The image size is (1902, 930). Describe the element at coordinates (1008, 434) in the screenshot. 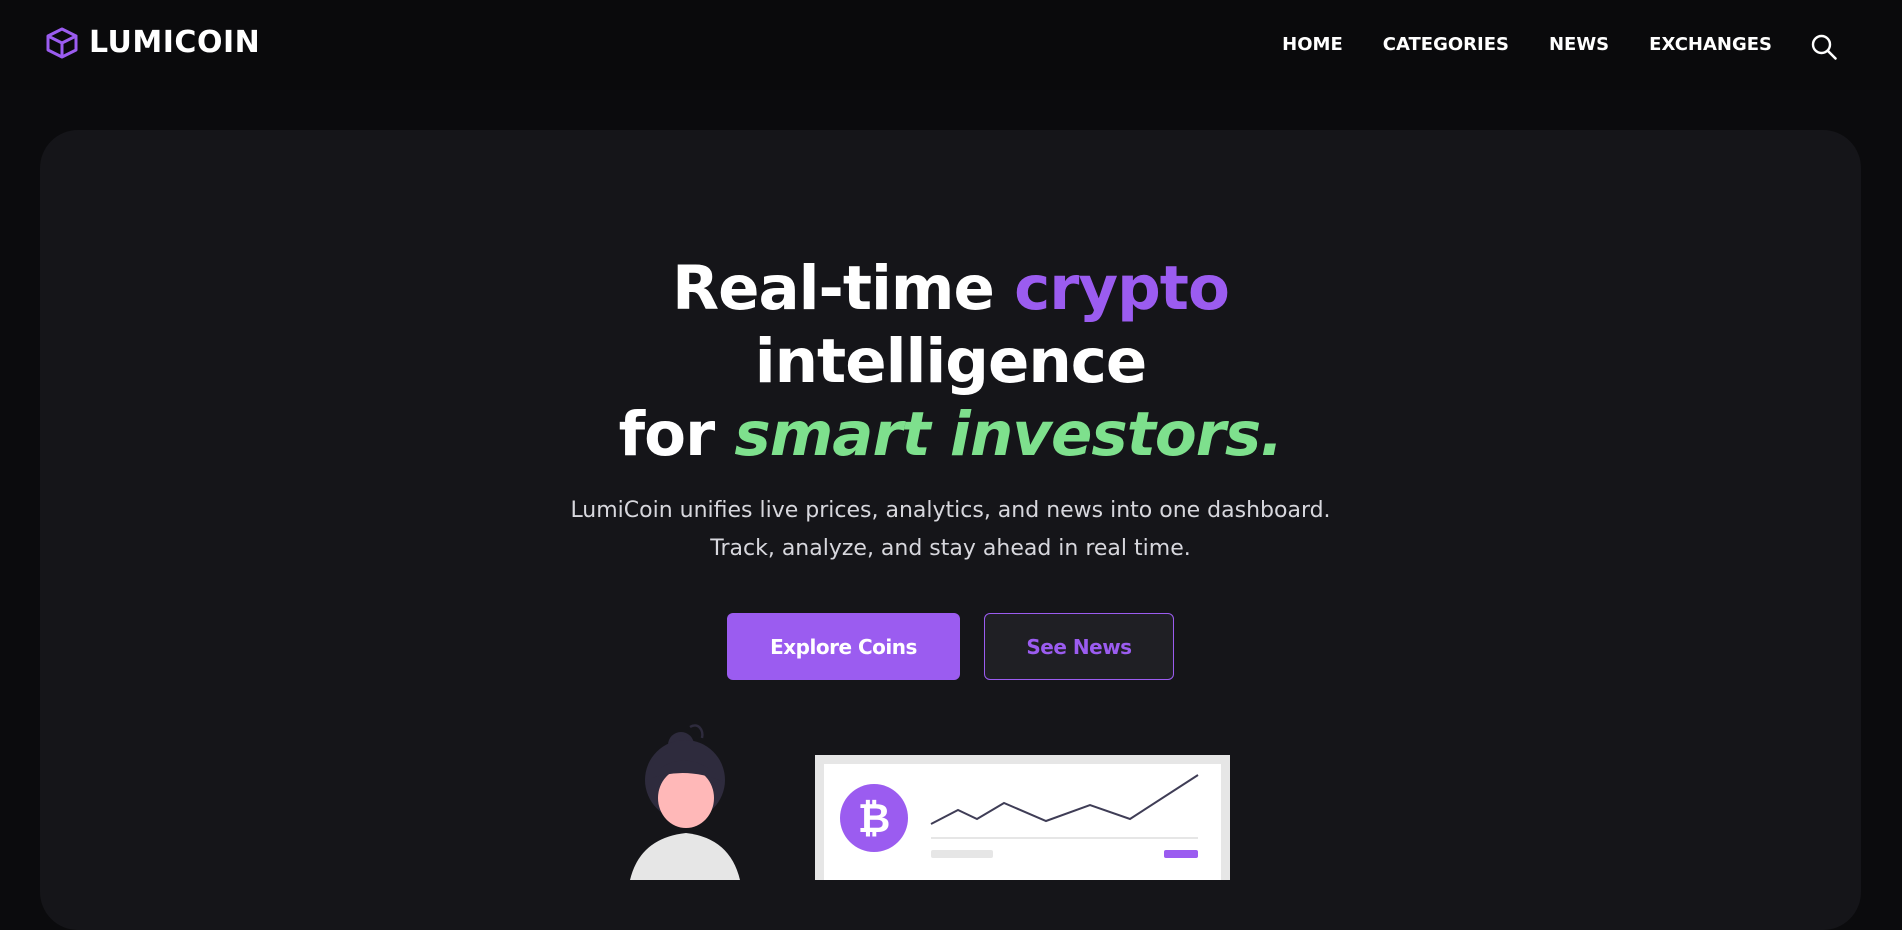

I see `headline-accent-green: smart investors.` at that location.